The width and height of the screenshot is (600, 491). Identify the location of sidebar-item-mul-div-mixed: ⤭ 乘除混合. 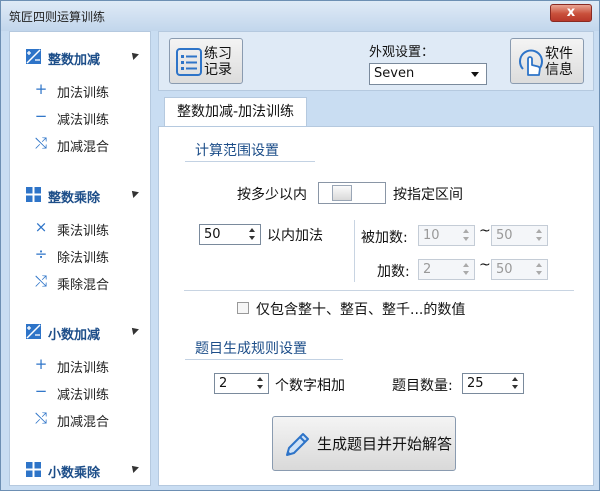
(80, 283).